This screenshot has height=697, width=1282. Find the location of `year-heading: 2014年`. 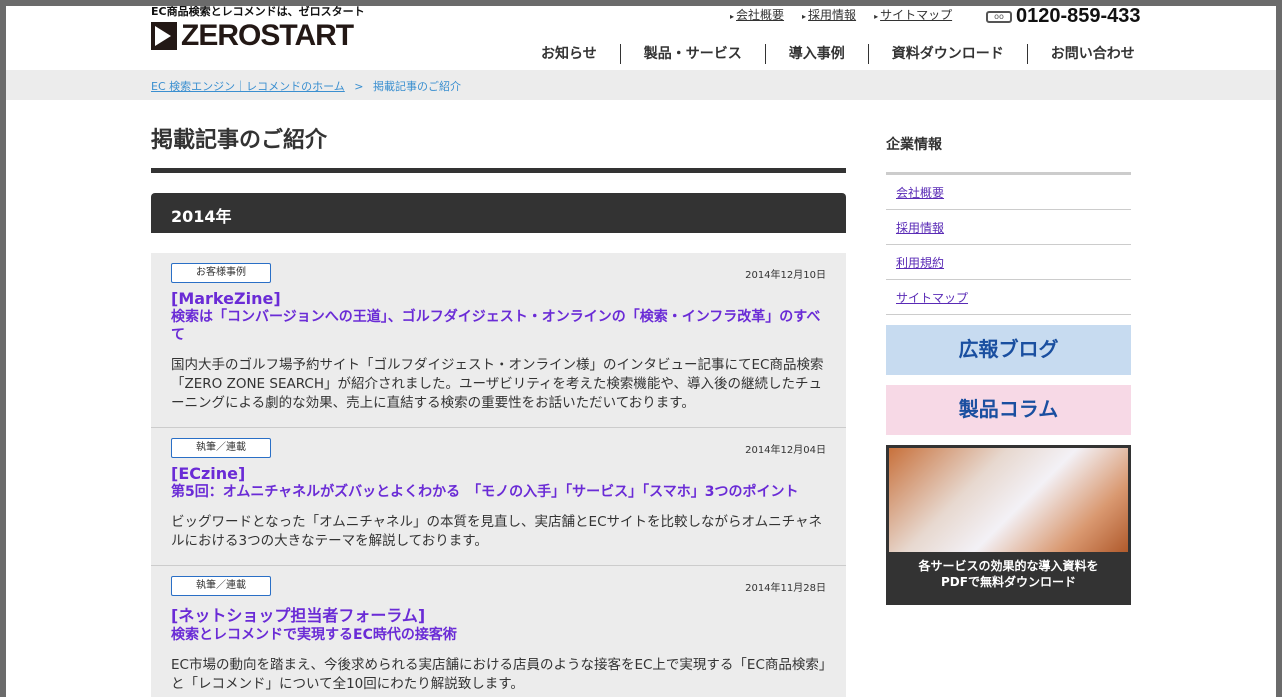

year-heading: 2014年 is located at coordinates (498, 213).